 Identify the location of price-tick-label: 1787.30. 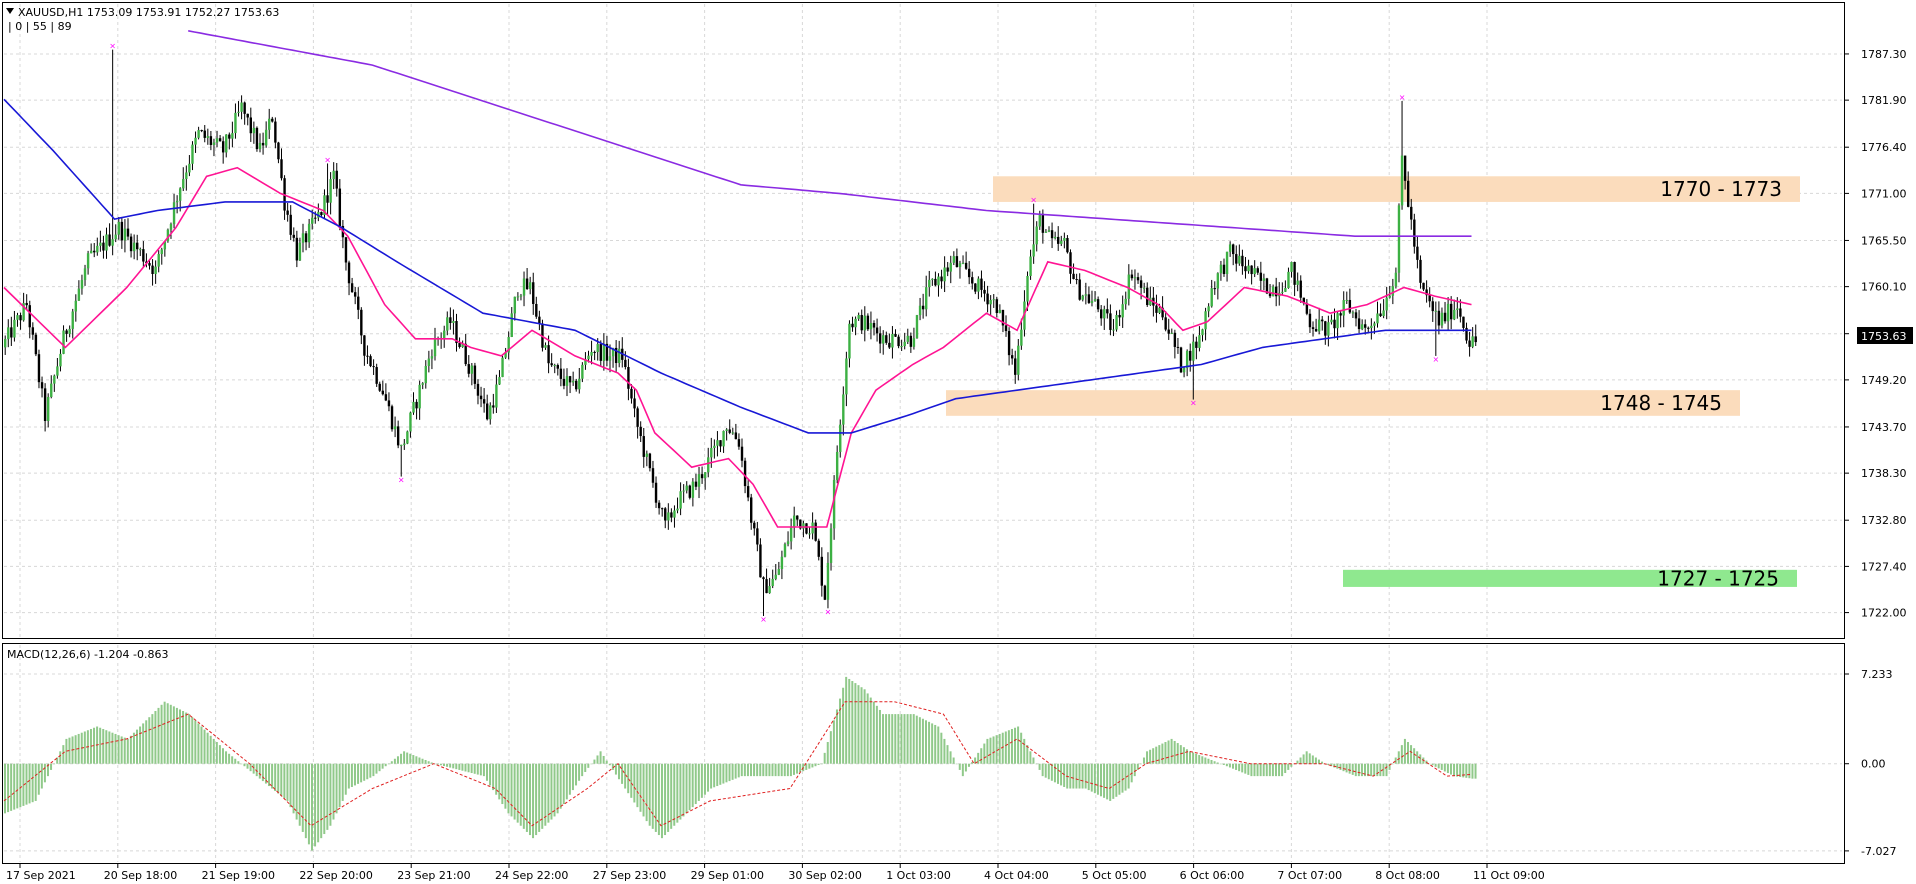
(1884, 54).